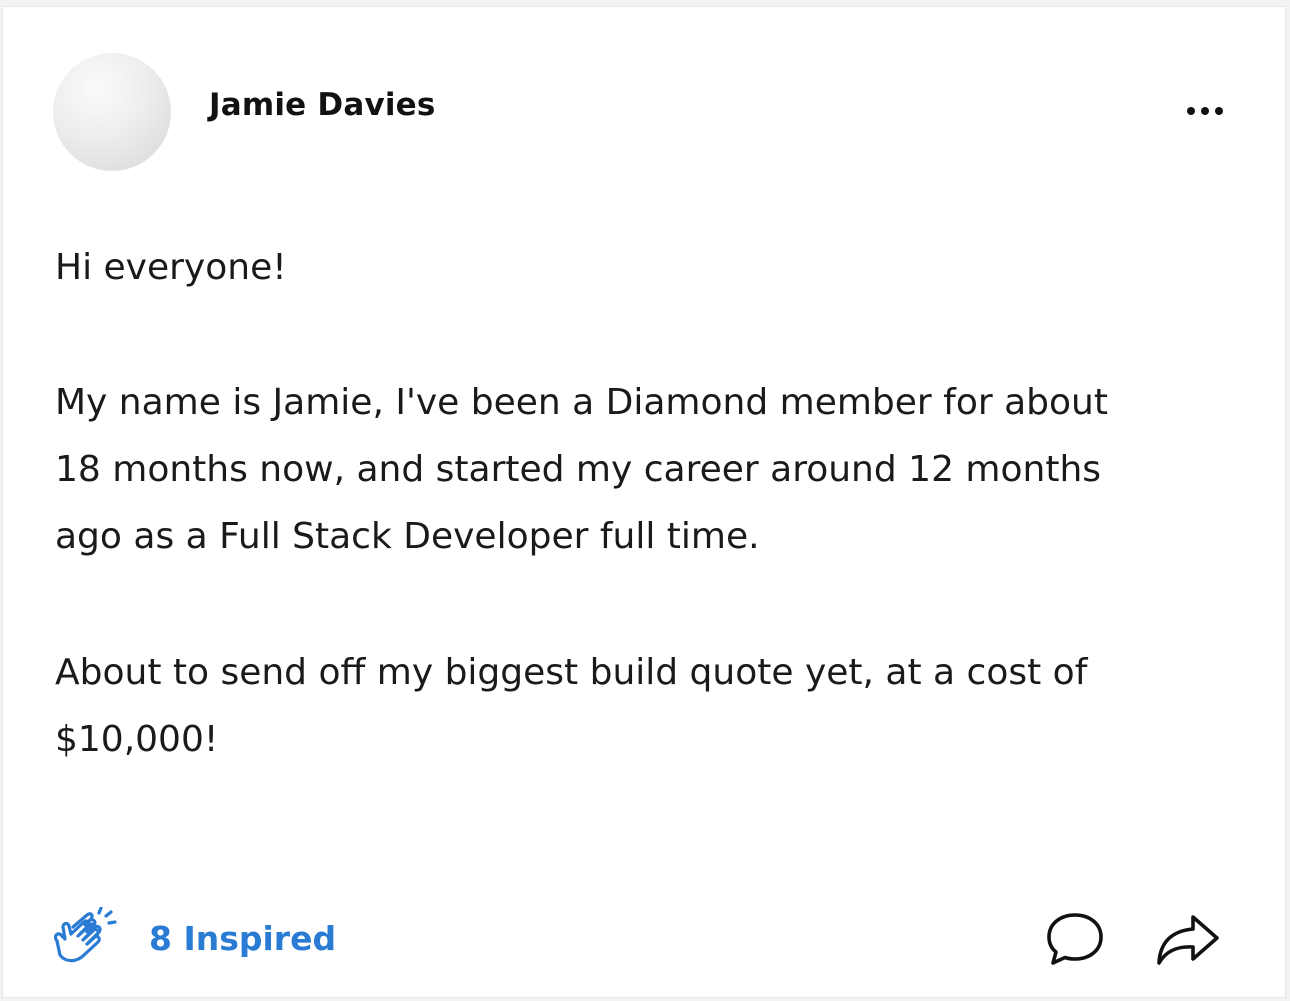 This screenshot has width=1290, height=1001. I want to click on inspired-reaction-button: 8 Inspired, so click(193, 938).